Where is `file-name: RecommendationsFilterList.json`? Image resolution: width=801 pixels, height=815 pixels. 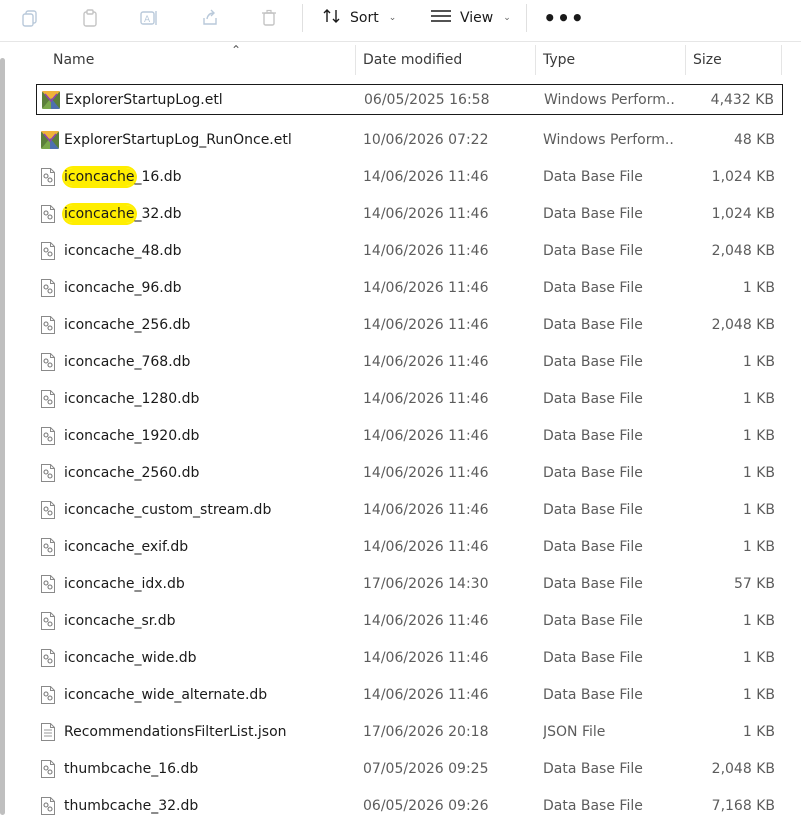
file-name: RecommendationsFilterList.json is located at coordinates (175, 731).